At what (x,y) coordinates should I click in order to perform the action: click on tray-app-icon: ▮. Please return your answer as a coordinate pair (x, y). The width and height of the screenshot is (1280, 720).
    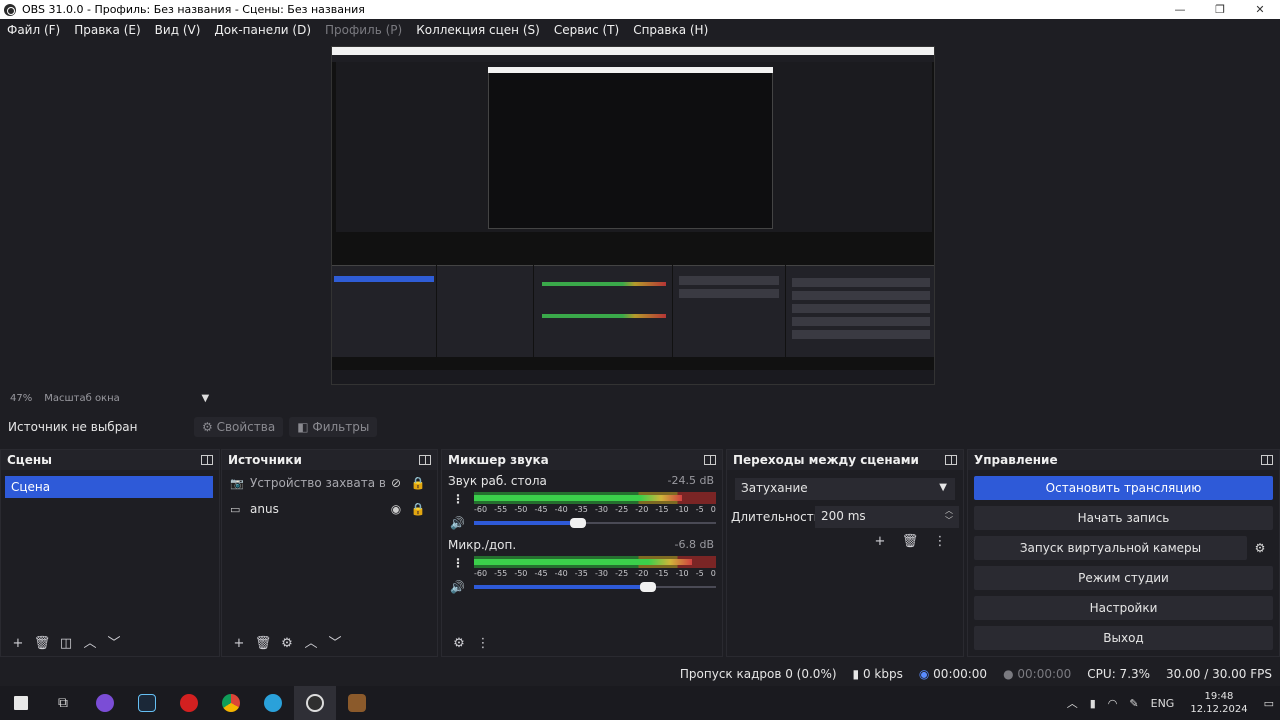
    Looking at the image, I should click on (1093, 703).